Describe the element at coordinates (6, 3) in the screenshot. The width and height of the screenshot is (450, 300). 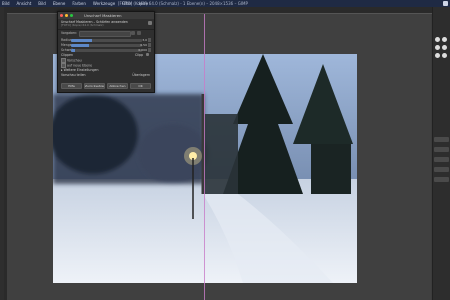
I see `menu-item-image: Bild` at that location.